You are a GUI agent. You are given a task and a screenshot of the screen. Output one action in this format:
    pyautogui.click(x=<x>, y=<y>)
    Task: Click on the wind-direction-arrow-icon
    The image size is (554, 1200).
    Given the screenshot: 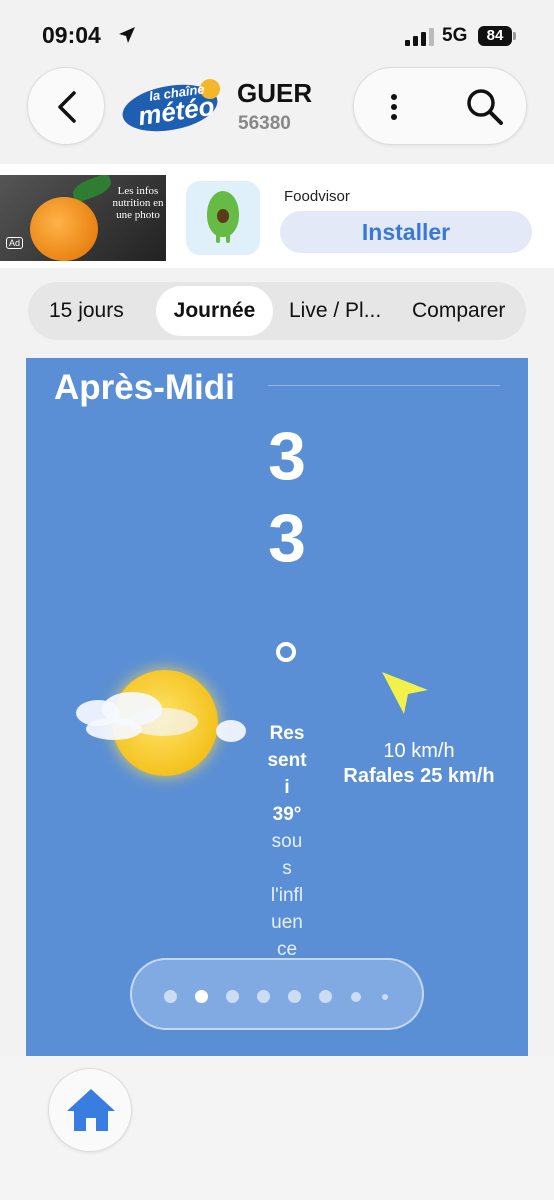 What is the action you would take?
    pyautogui.click(x=406, y=698)
    